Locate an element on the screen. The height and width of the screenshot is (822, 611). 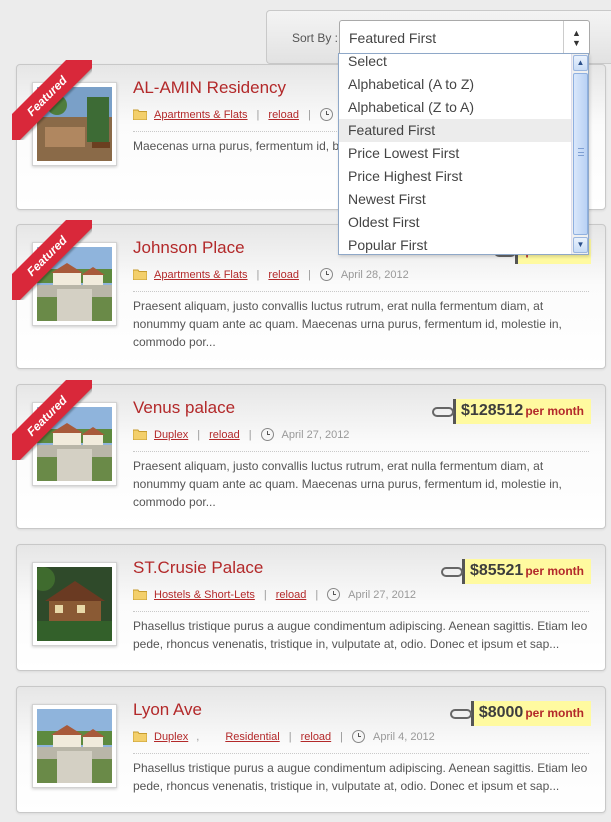
sort-selected-value: Featured First is located at coordinates (393, 38).